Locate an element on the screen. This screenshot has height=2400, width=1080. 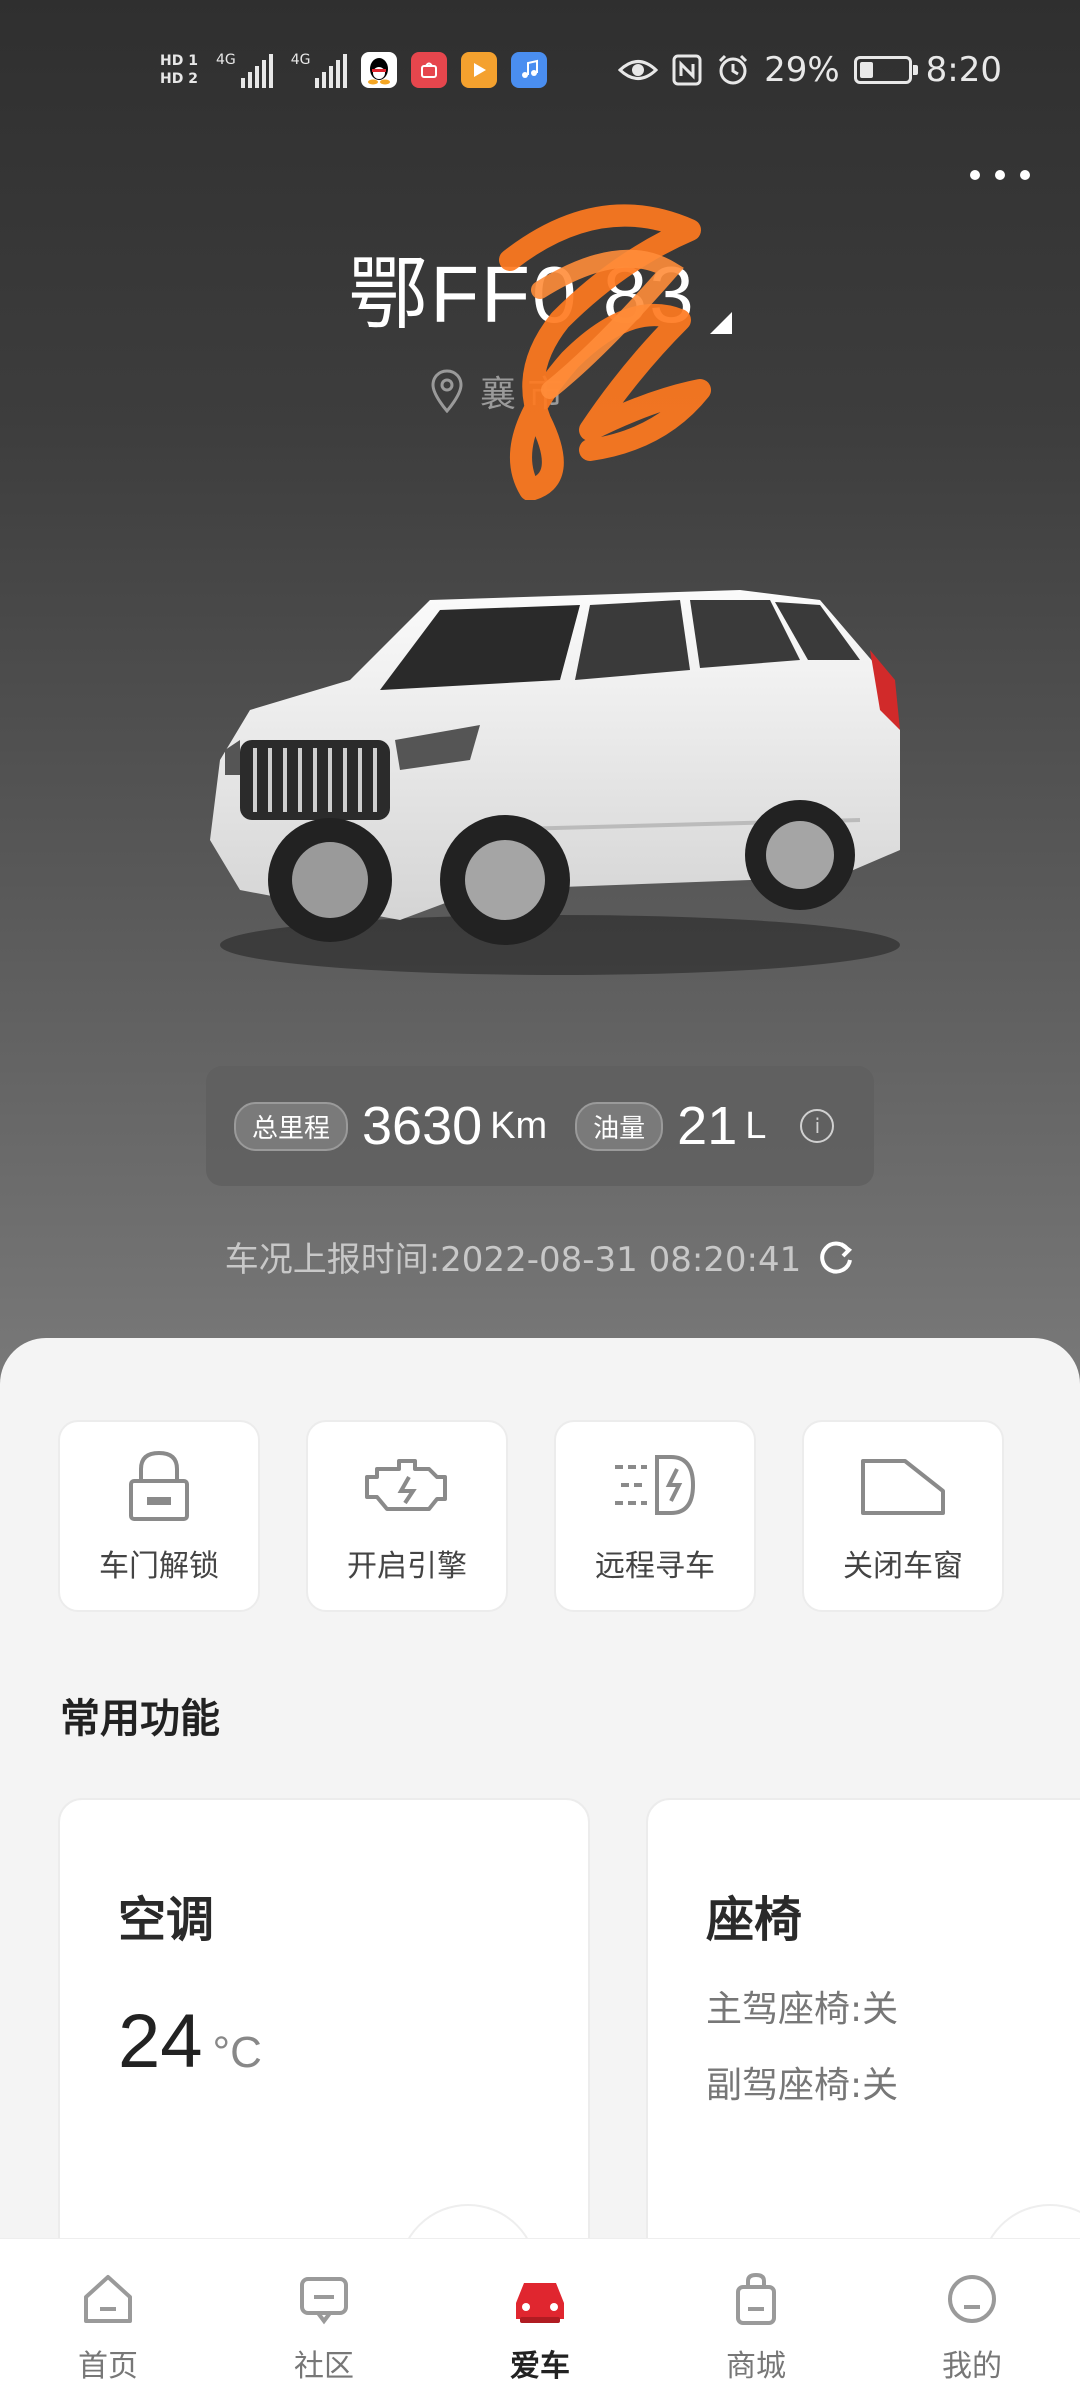
car-icon is located at coordinates (540, 2303).